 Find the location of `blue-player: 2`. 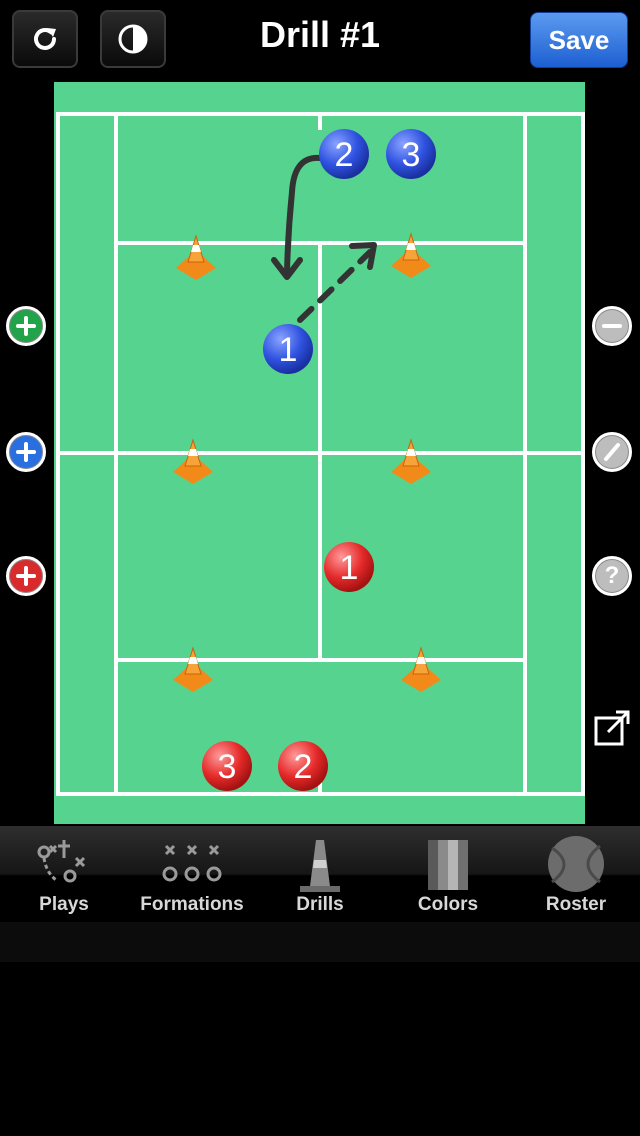

blue-player: 2 is located at coordinates (344, 154).